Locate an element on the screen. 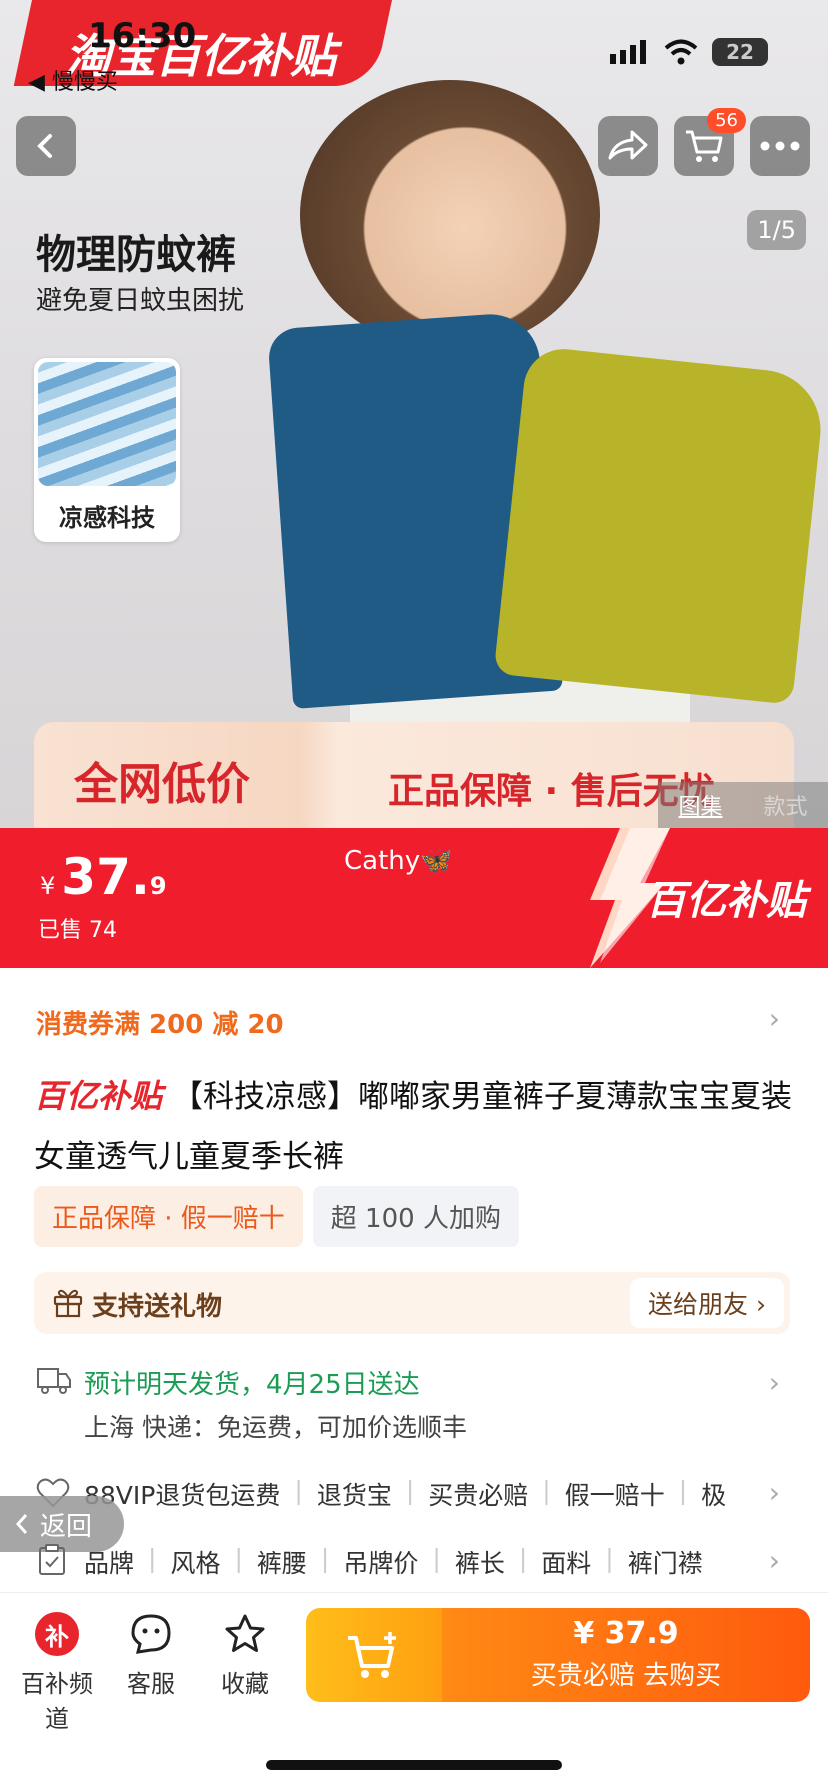 The image size is (828, 1792). service-icon is located at coordinates (151, 1634).